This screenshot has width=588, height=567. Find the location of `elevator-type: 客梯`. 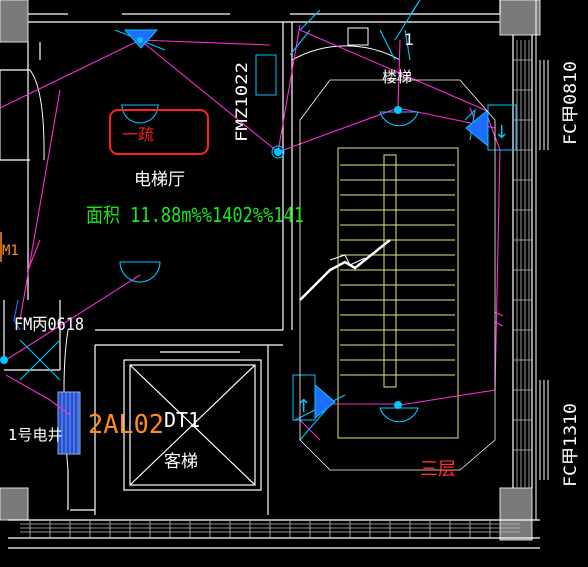

elevator-type: 客梯 is located at coordinates (181, 462).